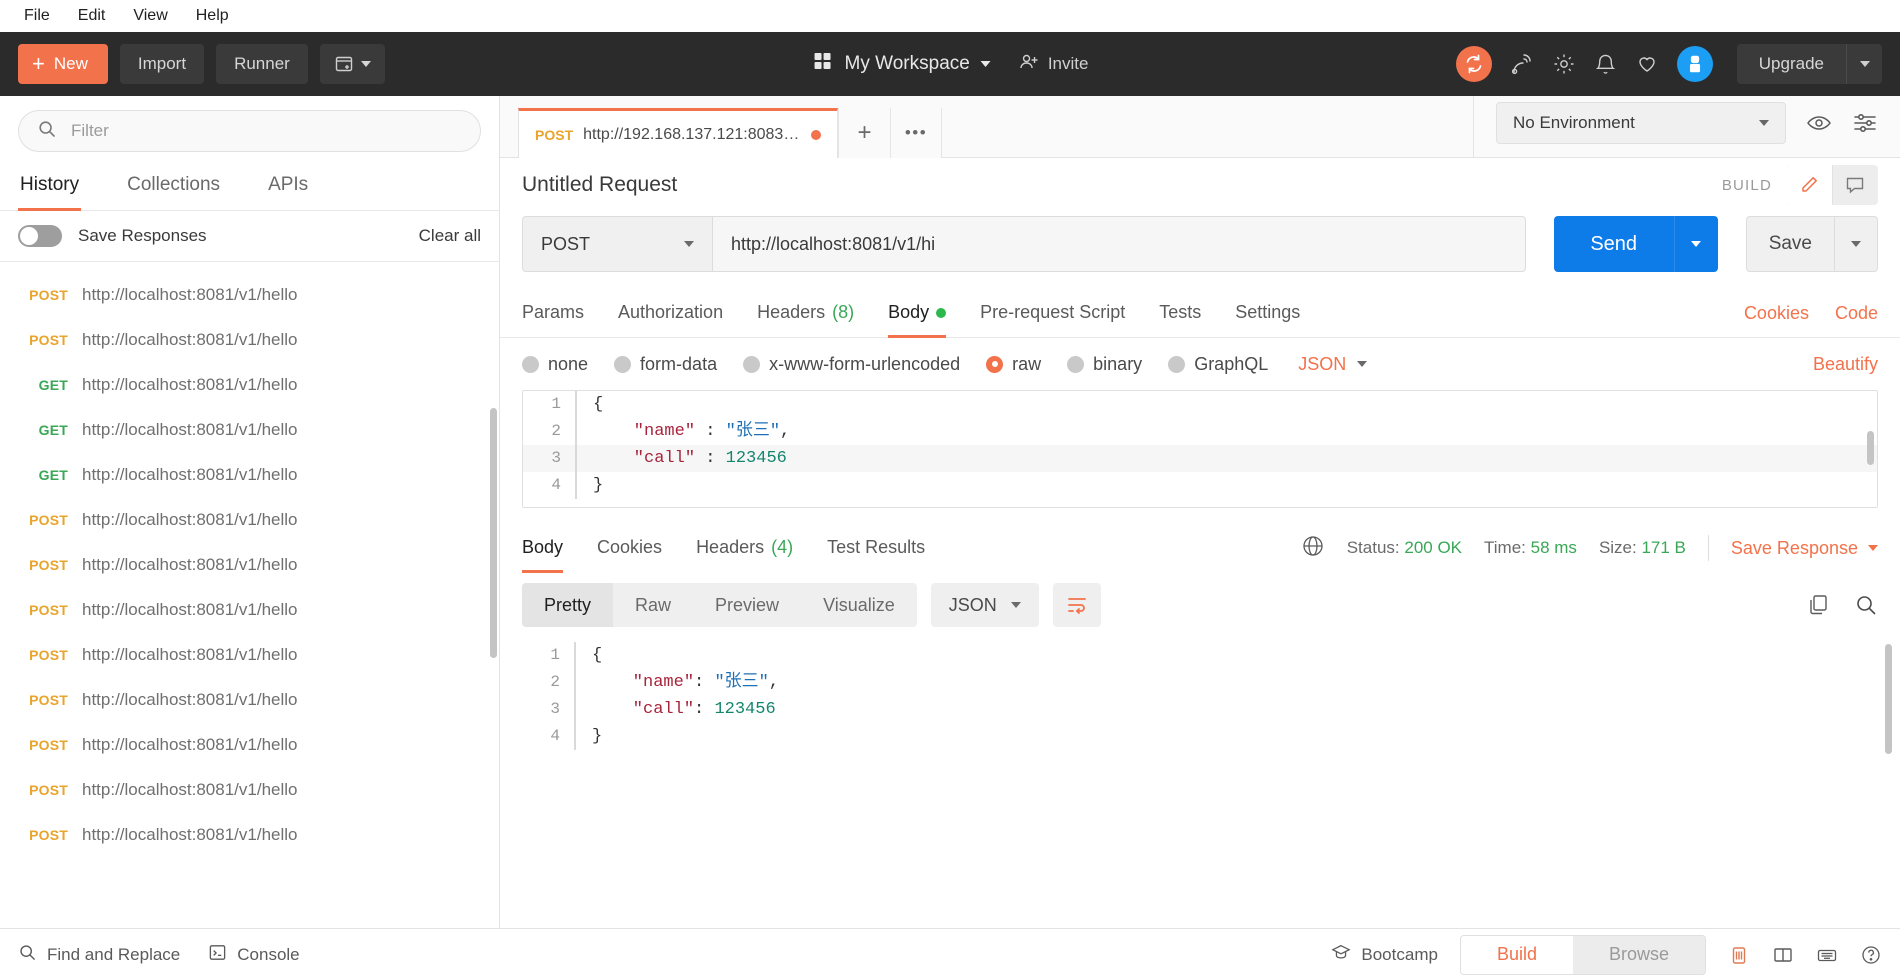 The height and width of the screenshot is (980, 1900). What do you see at coordinates (984, 605) in the screenshot?
I see `response-format-selector: JSON` at bounding box center [984, 605].